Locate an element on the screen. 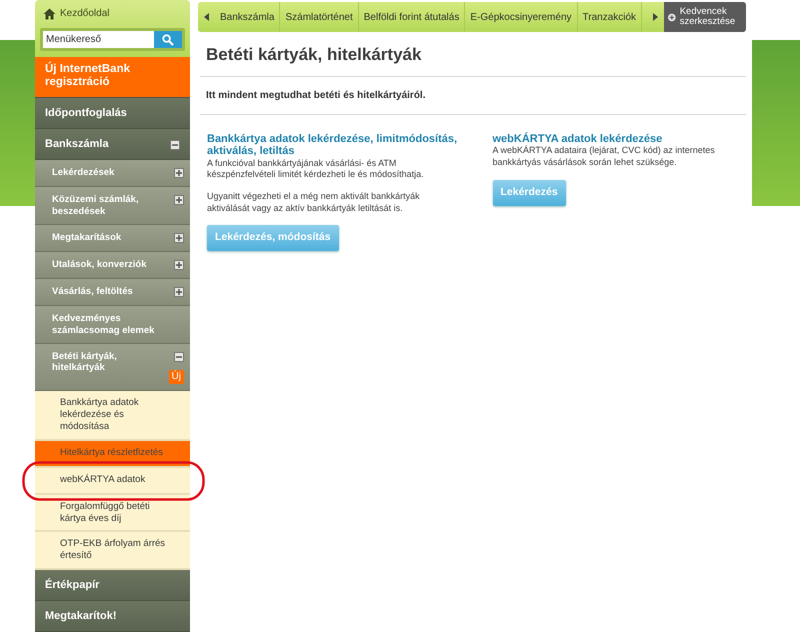 This screenshot has width=800, height=632. menu-item: Értékpapír is located at coordinates (112, 586).